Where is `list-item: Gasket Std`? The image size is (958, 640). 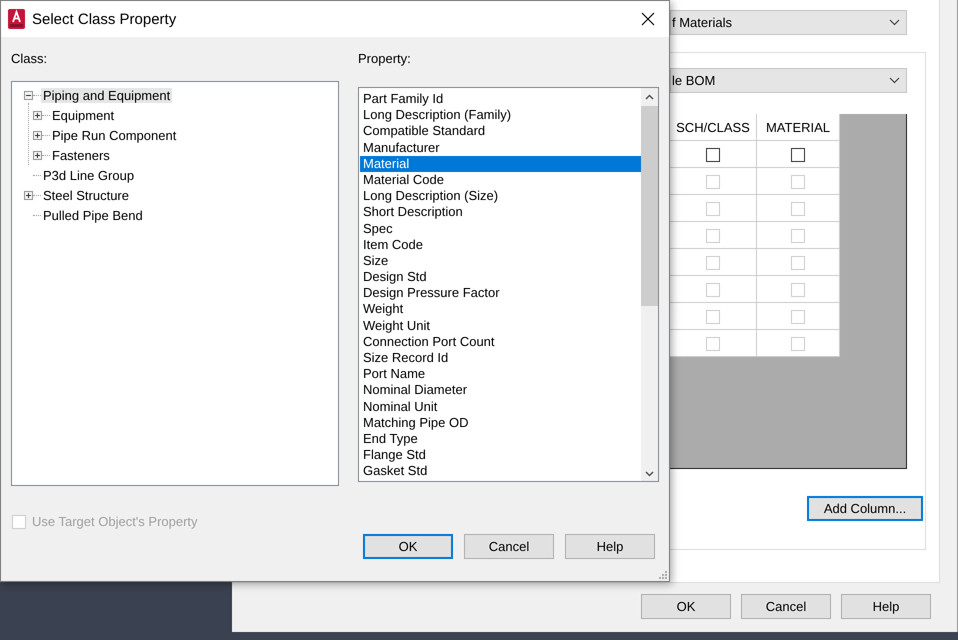 list-item: Gasket Std is located at coordinates (500, 471).